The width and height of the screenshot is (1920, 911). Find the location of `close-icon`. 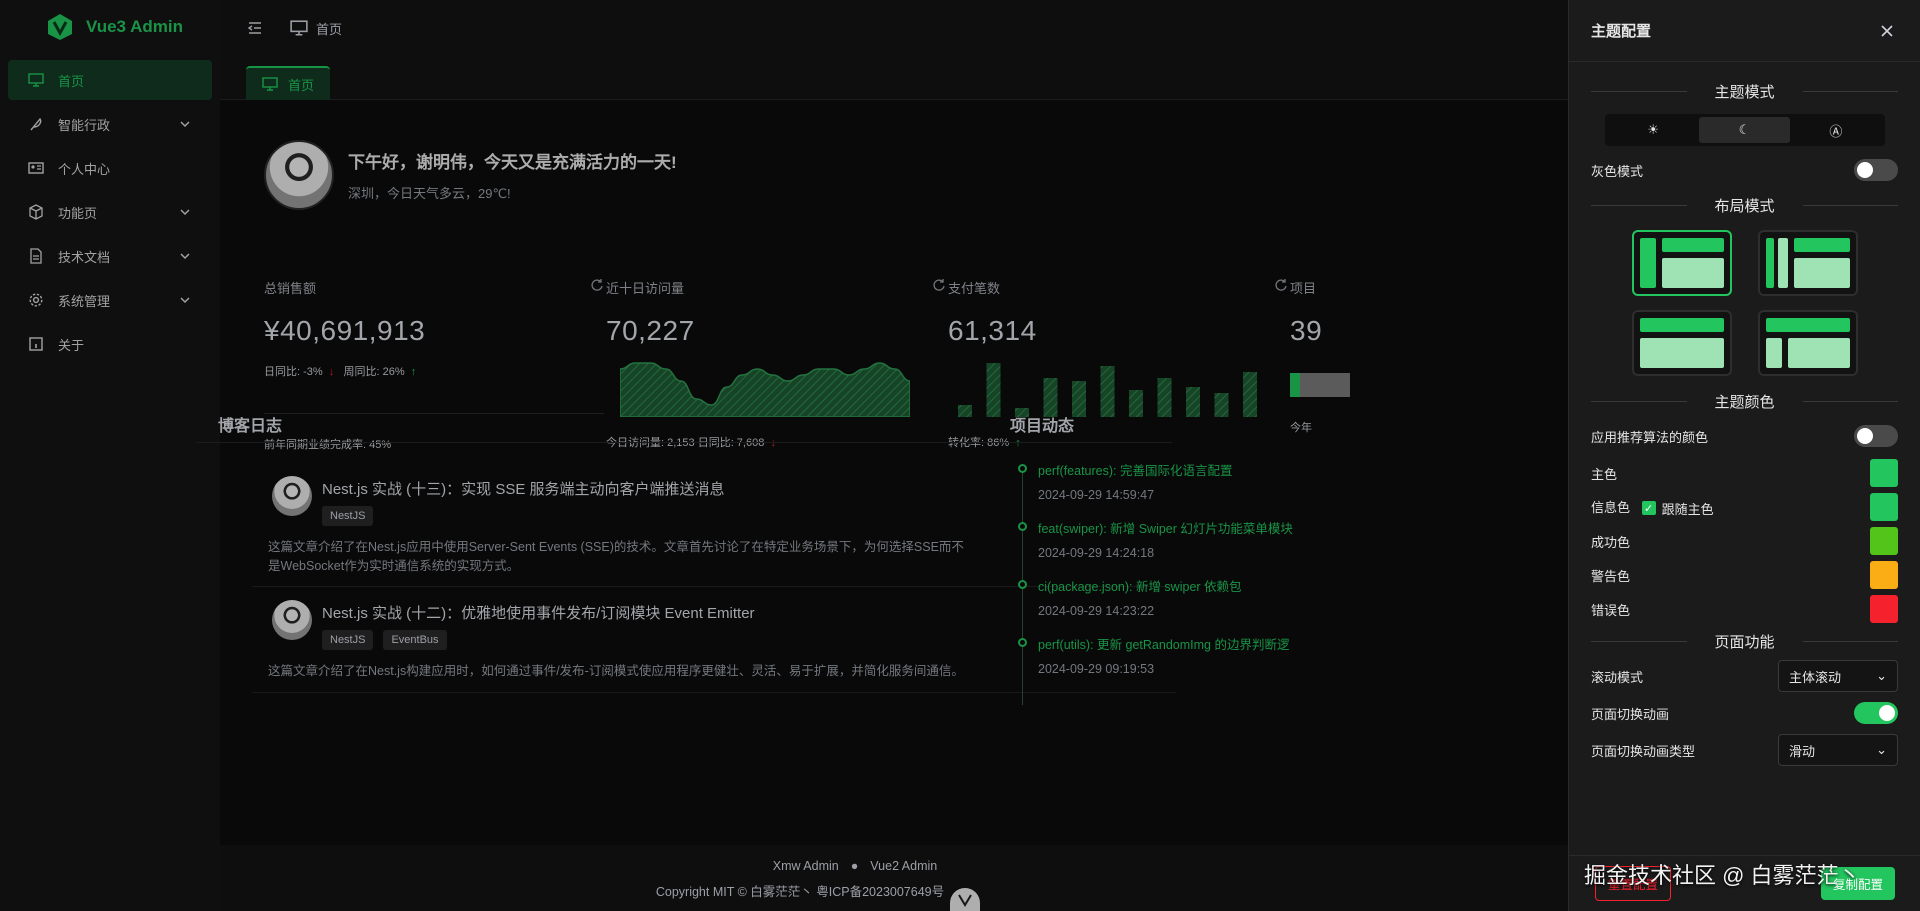

close-icon is located at coordinates (1887, 31).